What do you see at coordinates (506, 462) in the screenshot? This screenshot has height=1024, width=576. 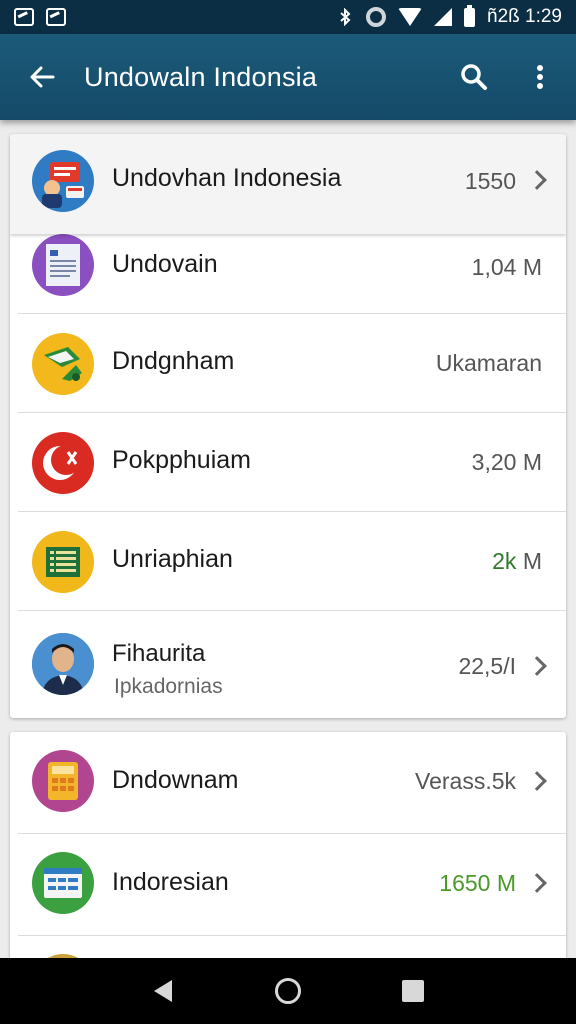 I see `list-item-value: 3,20 M` at bounding box center [506, 462].